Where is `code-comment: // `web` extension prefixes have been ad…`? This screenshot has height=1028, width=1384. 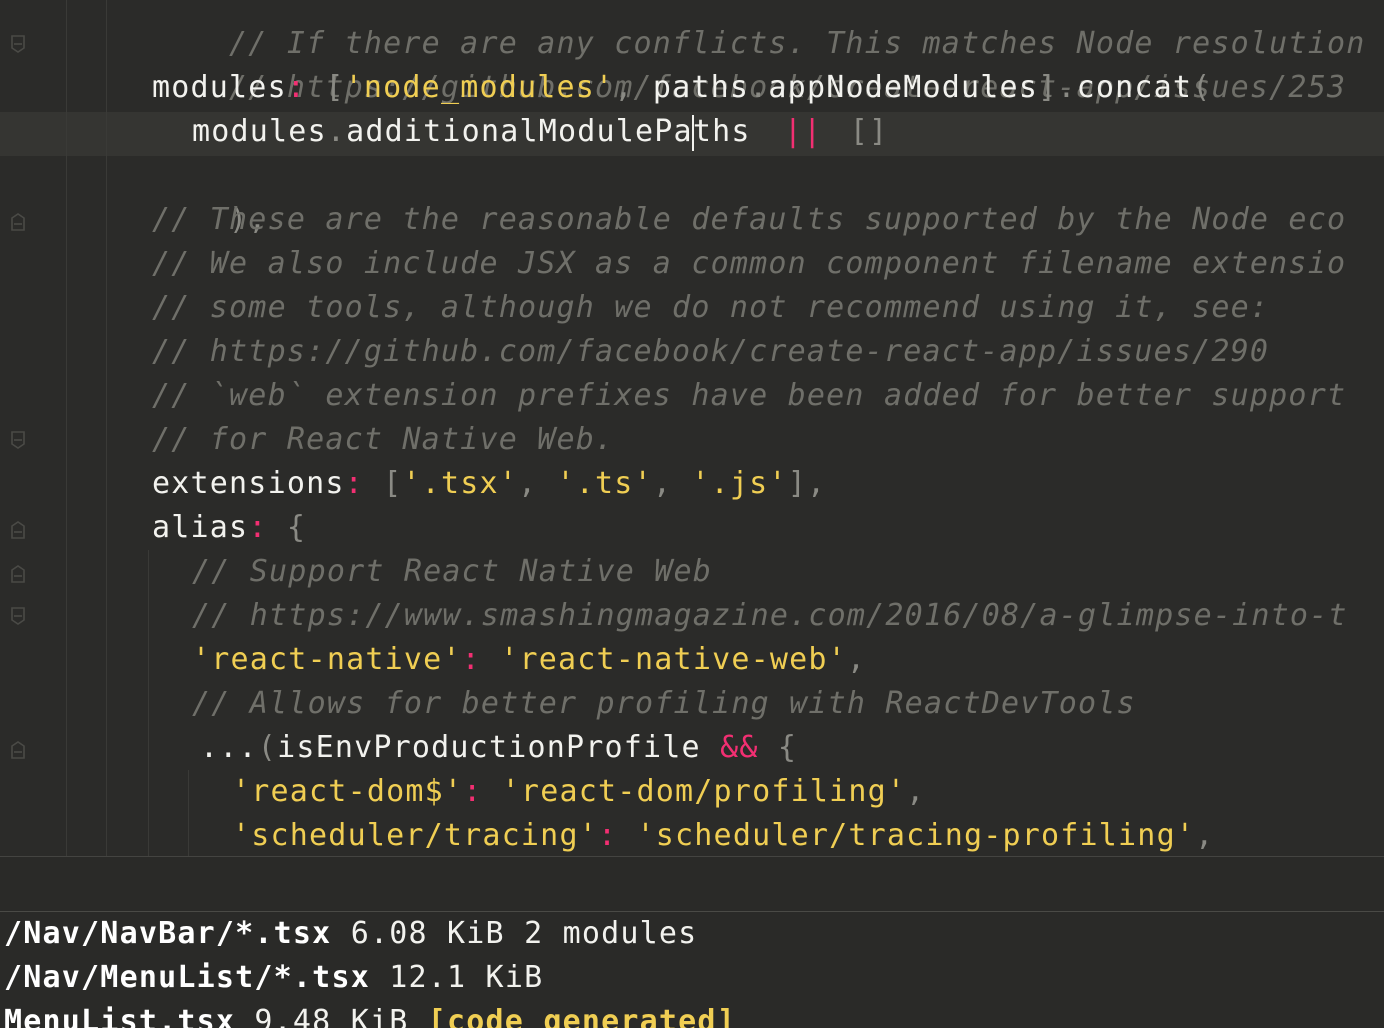
code-comment: // `web` extension prefixes have been ad… is located at coordinates (749, 395).